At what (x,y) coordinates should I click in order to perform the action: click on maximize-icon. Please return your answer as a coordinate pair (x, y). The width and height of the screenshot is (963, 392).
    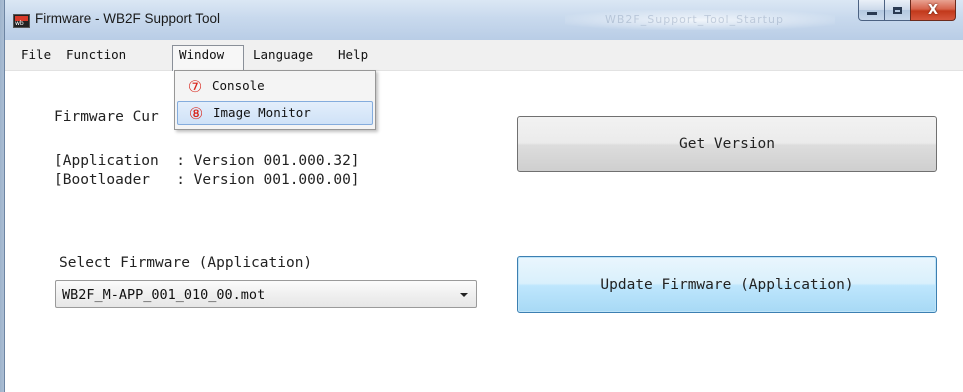
    Looking at the image, I should click on (897, 10).